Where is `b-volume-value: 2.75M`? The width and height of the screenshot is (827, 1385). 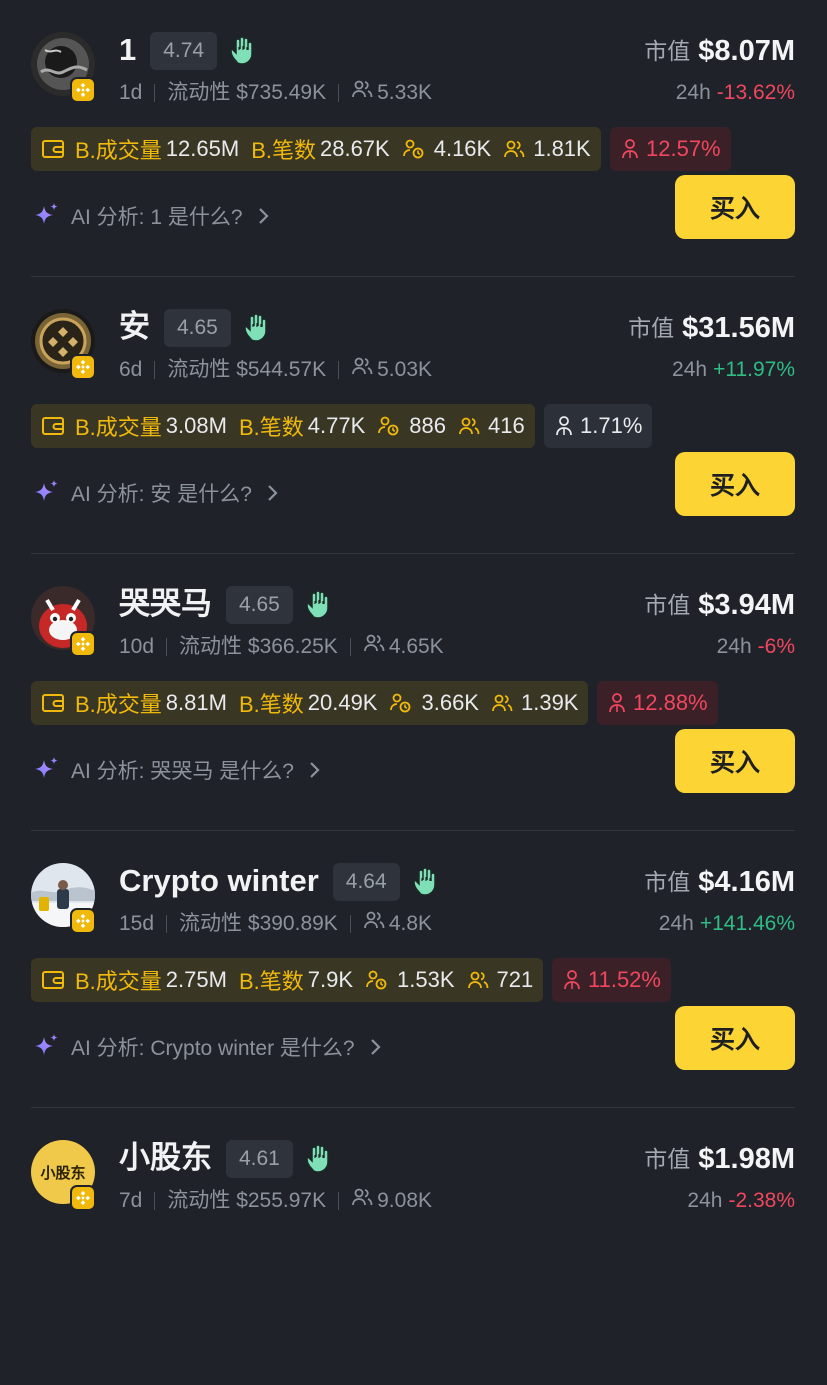 b-volume-value: 2.75M is located at coordinates (196, 979).